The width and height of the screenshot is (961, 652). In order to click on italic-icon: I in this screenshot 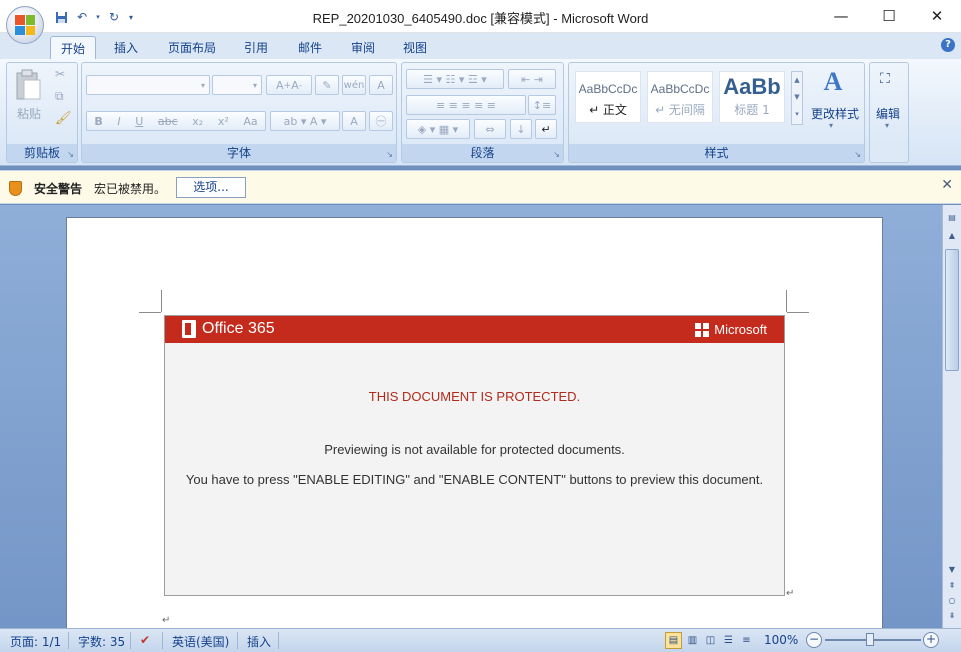, I will do `click(118, 121)`.